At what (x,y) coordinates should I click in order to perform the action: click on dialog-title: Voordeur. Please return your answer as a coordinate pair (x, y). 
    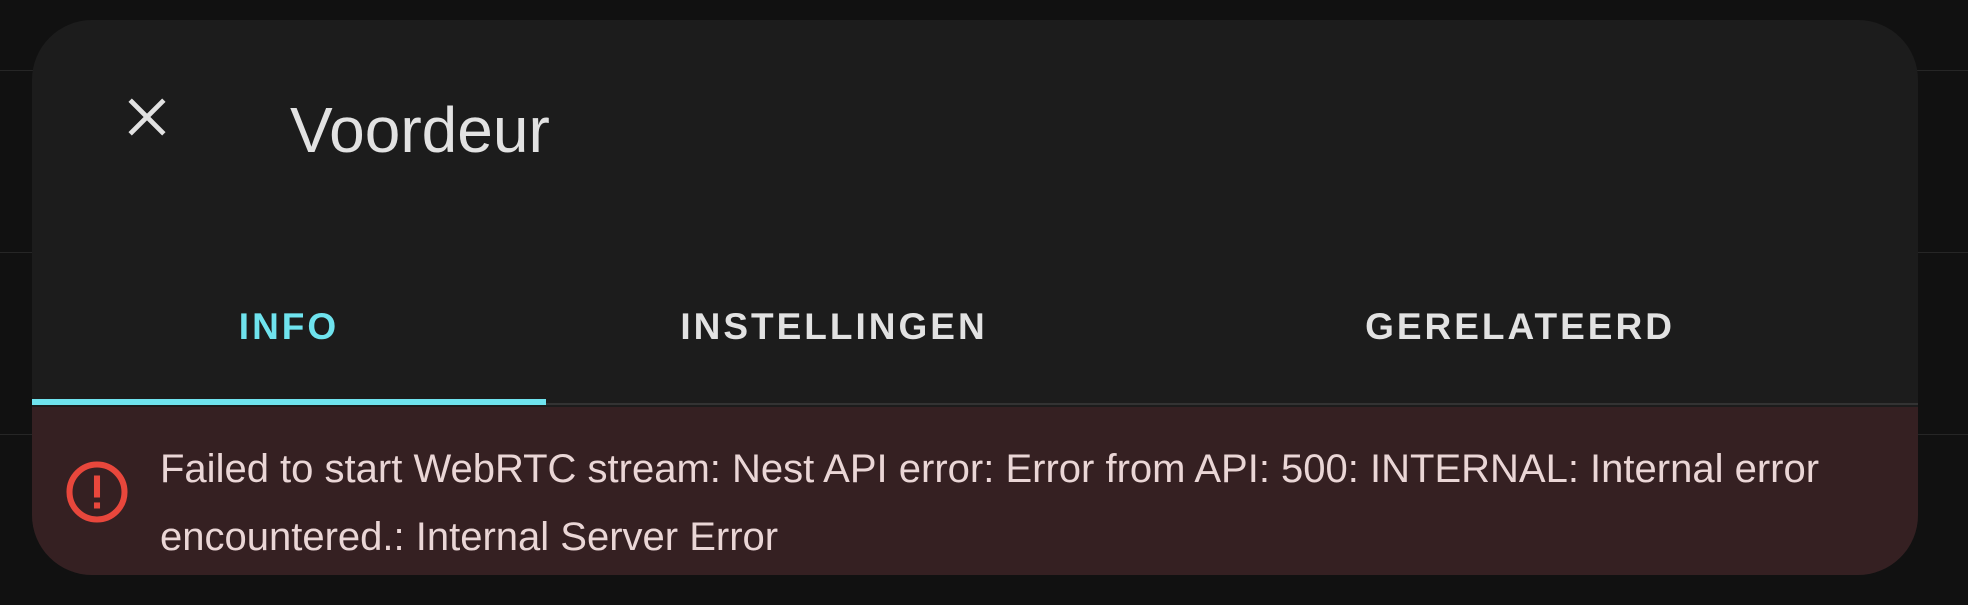
    Looking at the image, I should click on (420, 130).